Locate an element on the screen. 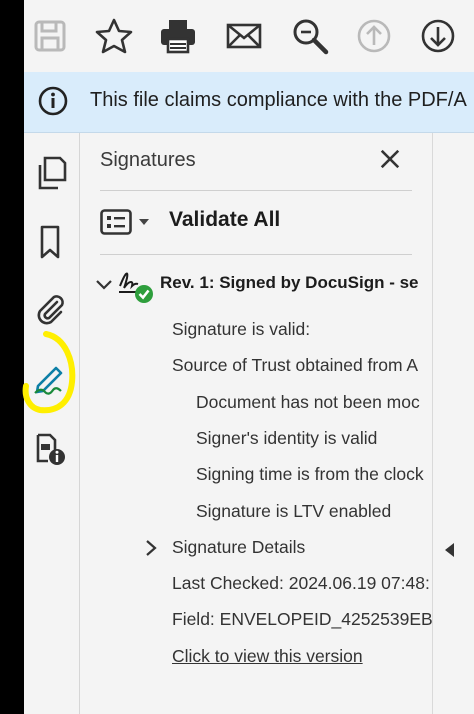  pages-icon is located at coordinates (50, 173).